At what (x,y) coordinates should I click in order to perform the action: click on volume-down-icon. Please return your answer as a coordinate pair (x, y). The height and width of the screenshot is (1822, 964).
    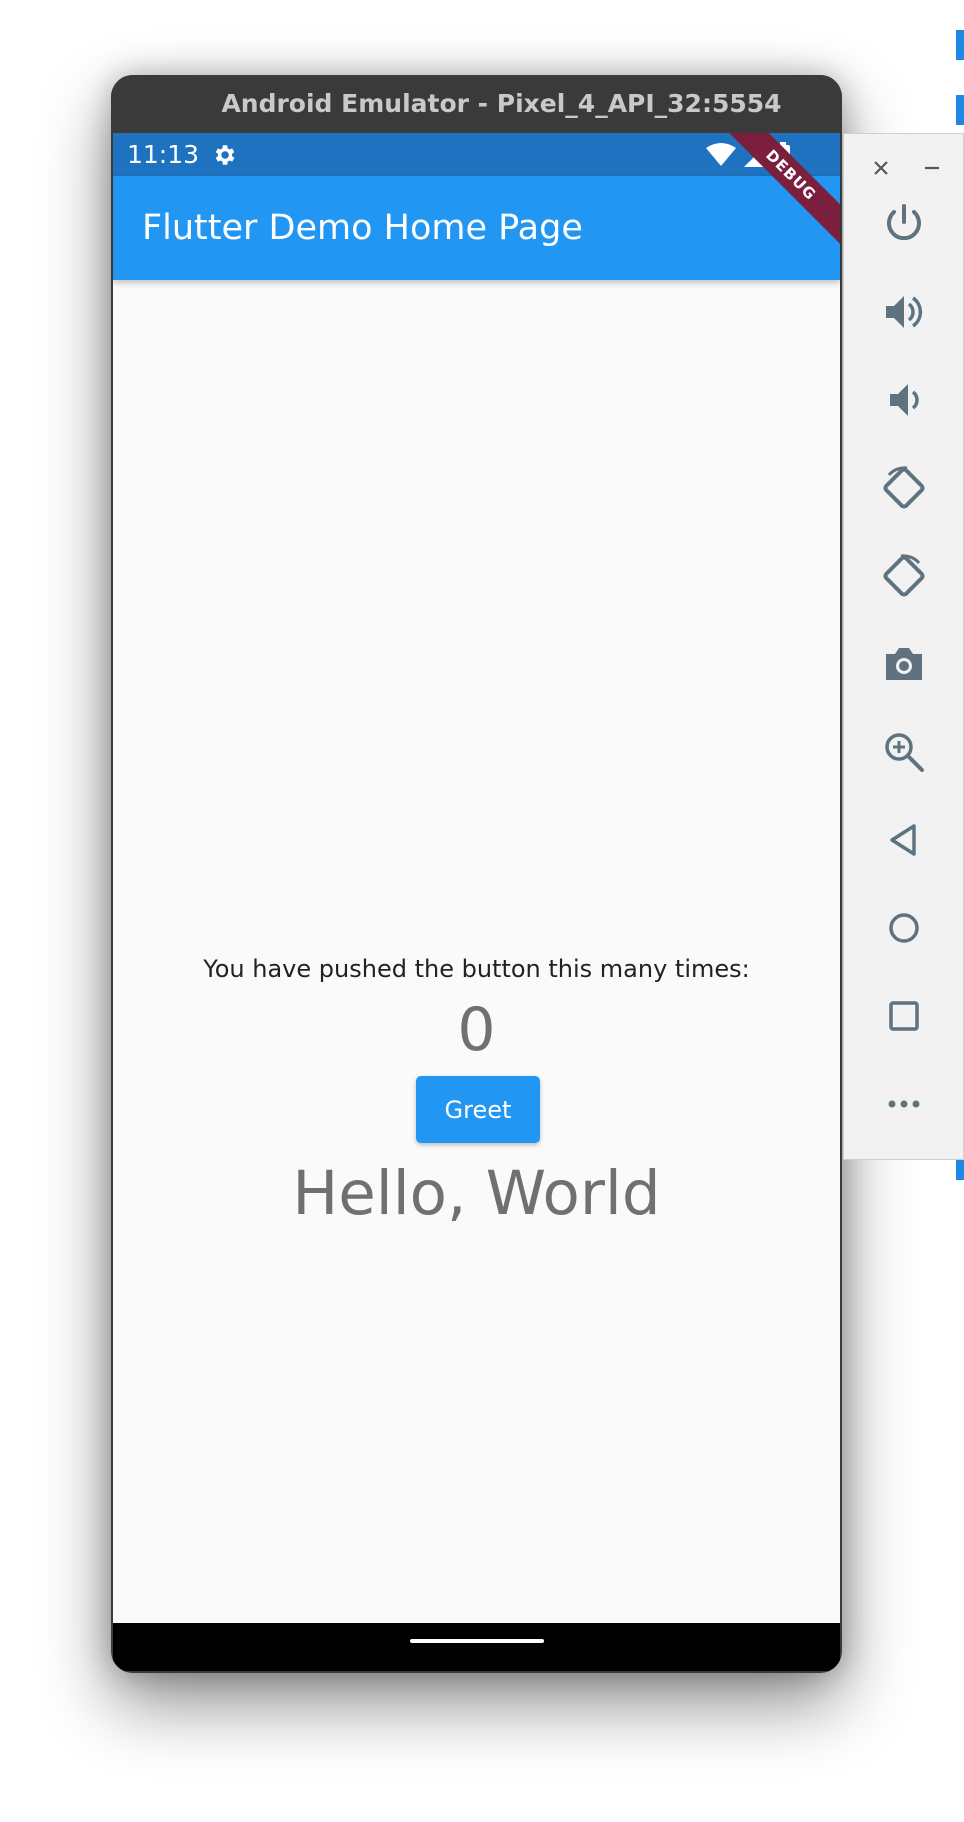
    Looking at the image, I should click on (904, 400).